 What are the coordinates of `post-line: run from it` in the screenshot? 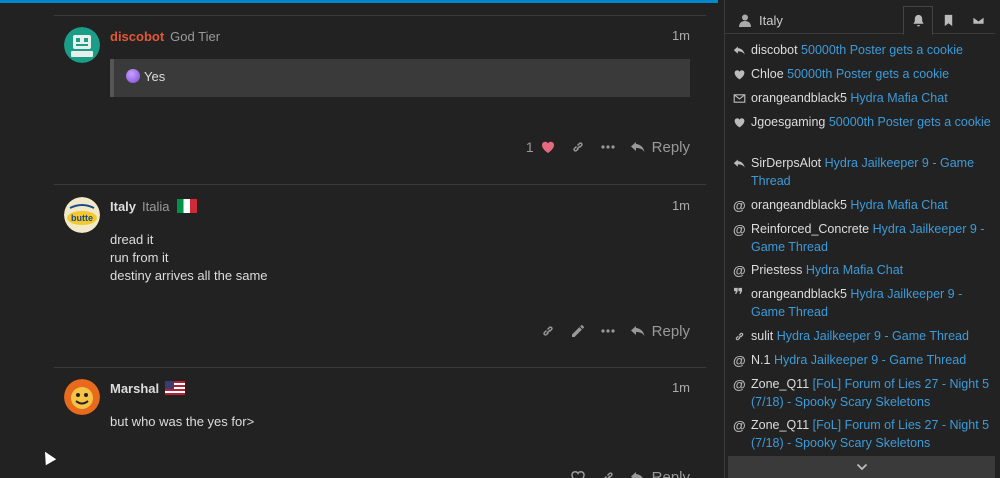 It's located at (139, 257).